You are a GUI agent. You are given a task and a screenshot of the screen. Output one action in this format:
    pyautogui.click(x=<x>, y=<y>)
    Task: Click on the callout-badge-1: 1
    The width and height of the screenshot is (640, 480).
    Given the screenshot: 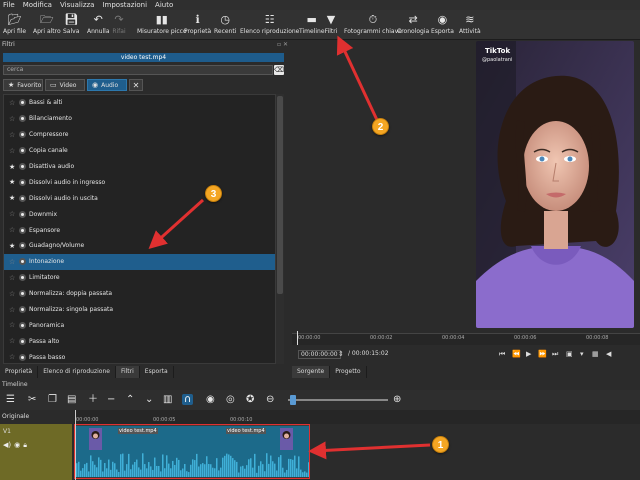 What is the action you would take?
    pyautogui.click(x=440, y=444)
    